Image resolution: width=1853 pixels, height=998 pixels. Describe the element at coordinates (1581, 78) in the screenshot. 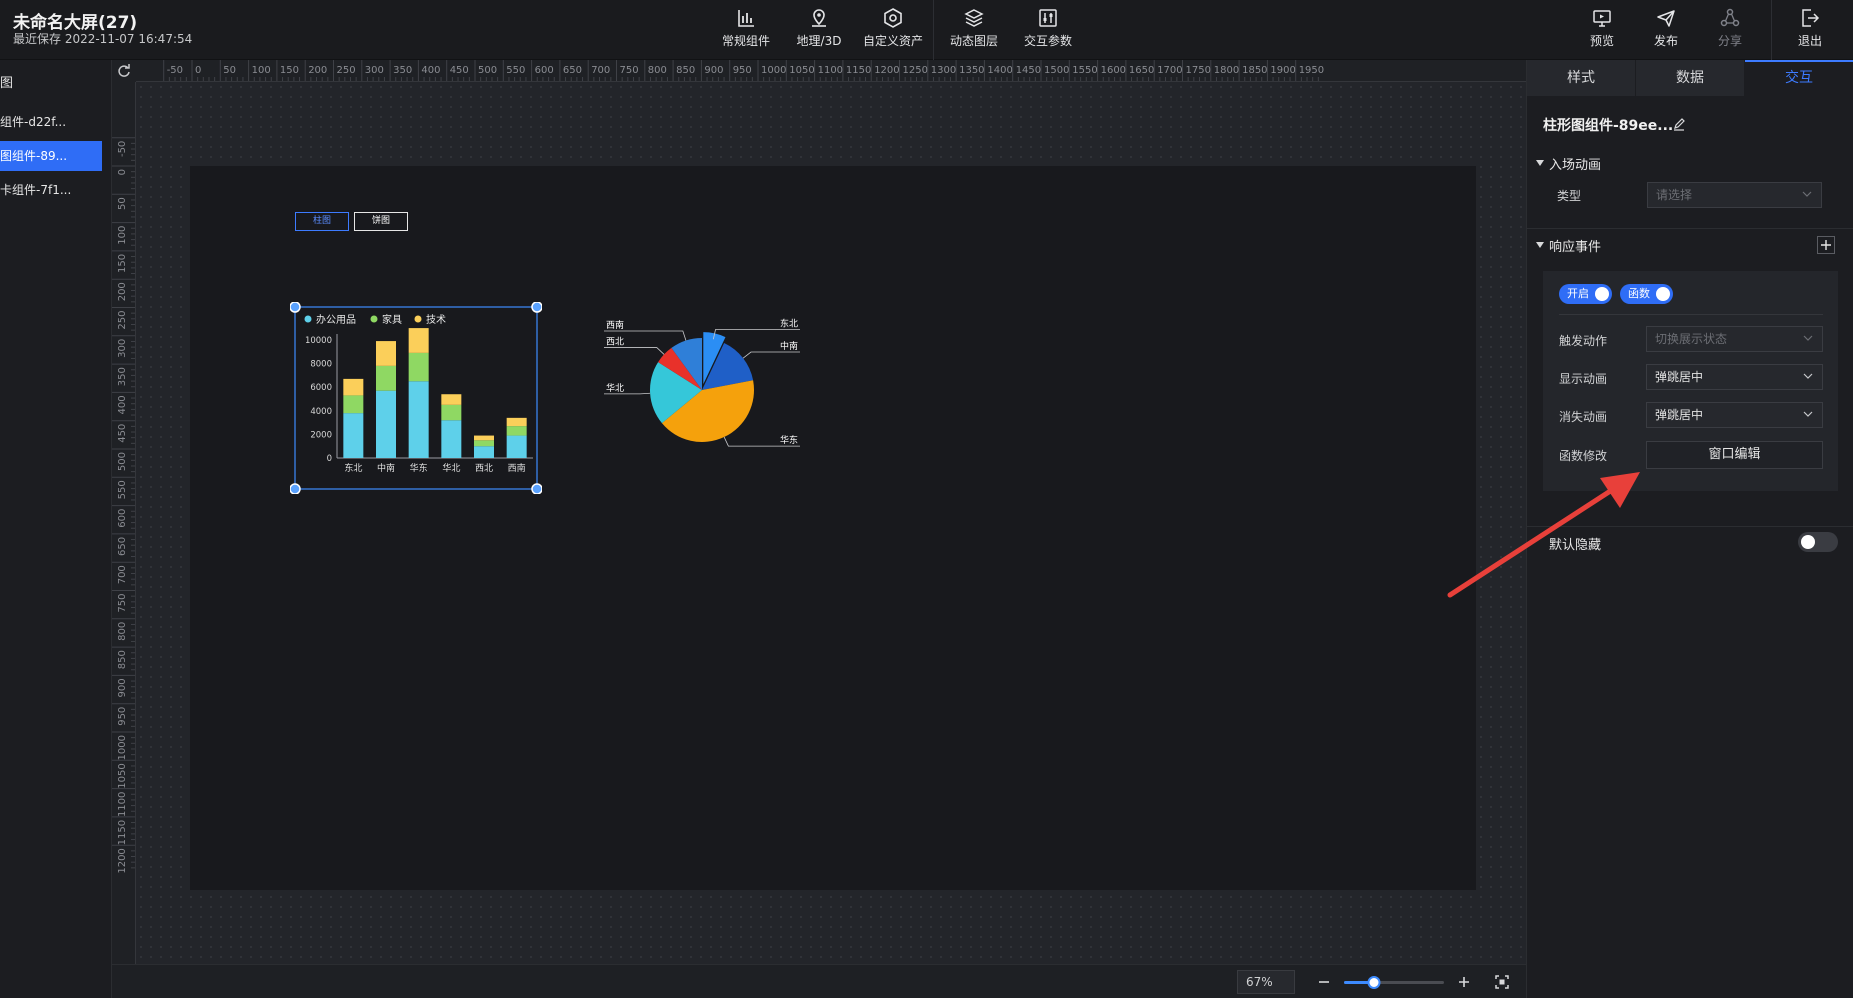

I see `tab-style: 样式` at that location.